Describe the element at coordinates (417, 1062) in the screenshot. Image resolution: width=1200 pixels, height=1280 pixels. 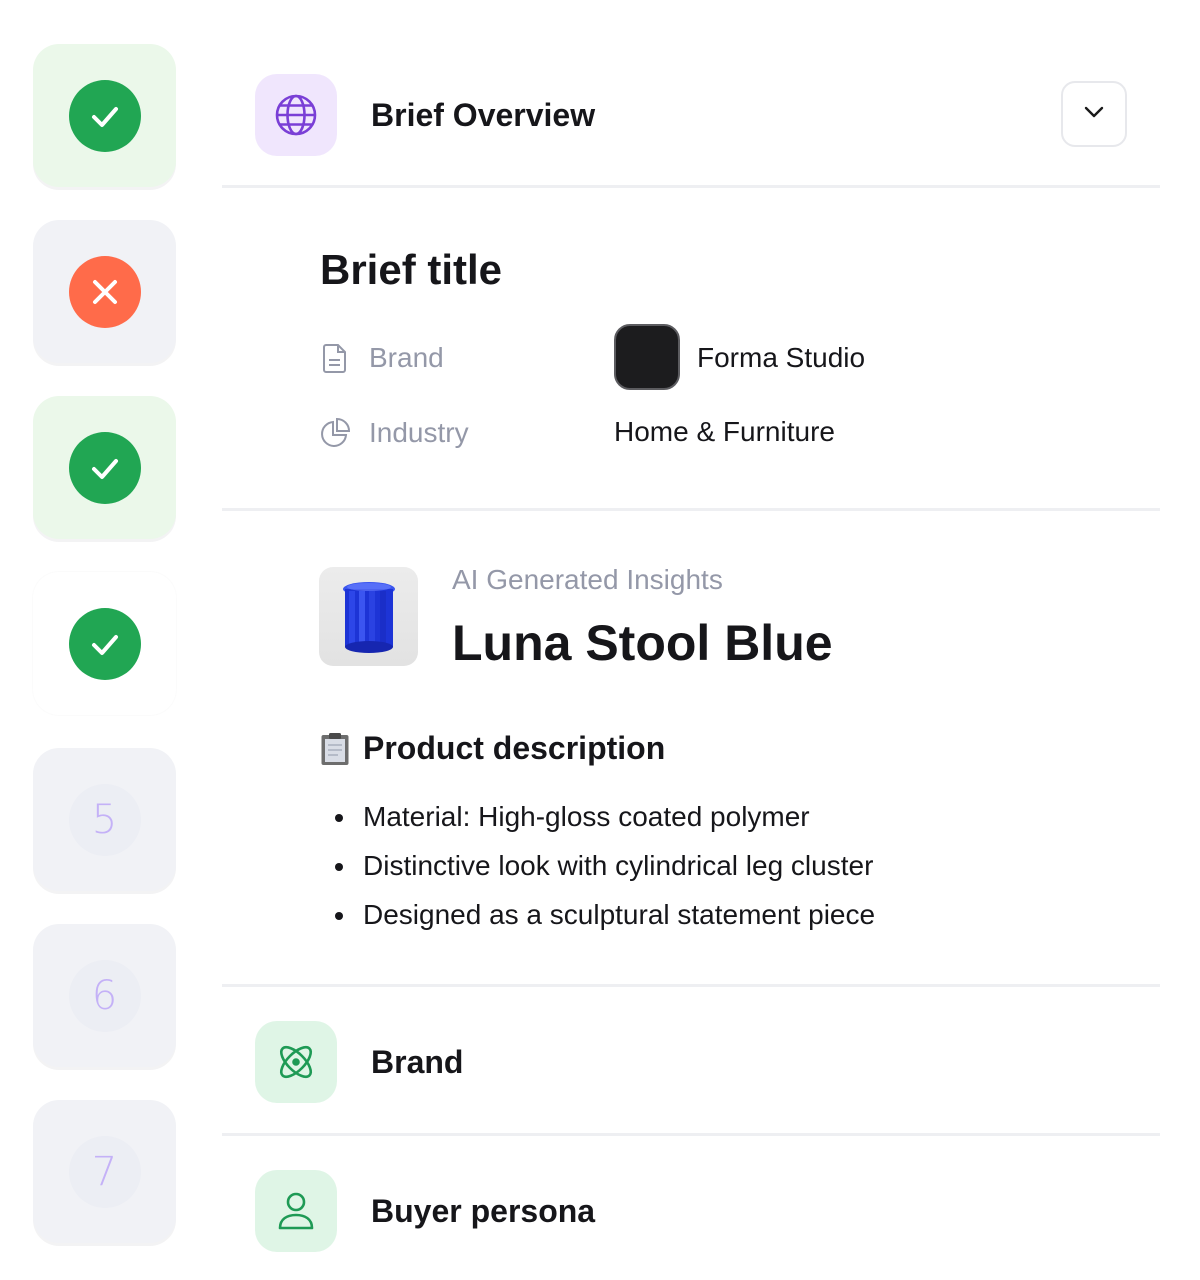
I see `section-title-brand: Brand` at that location.